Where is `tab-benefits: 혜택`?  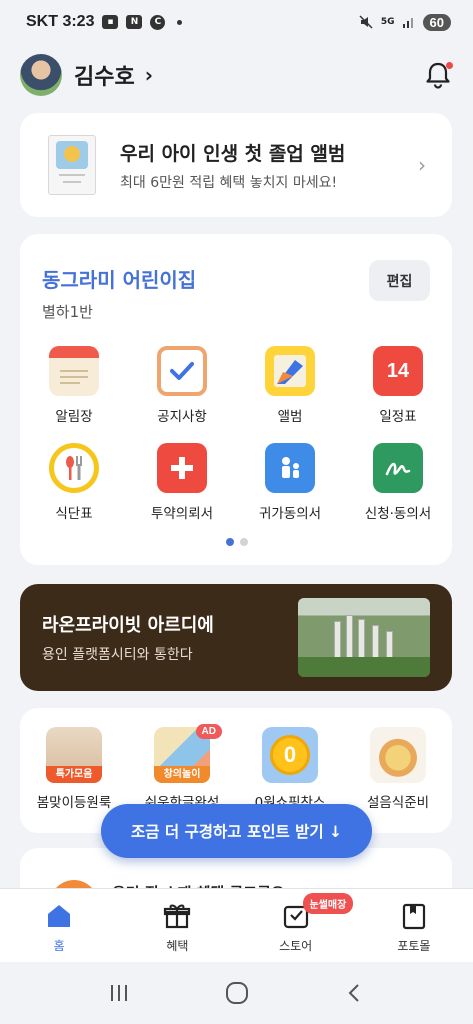
tab-benefits: 혜택 is located at coordinates (177, 925).